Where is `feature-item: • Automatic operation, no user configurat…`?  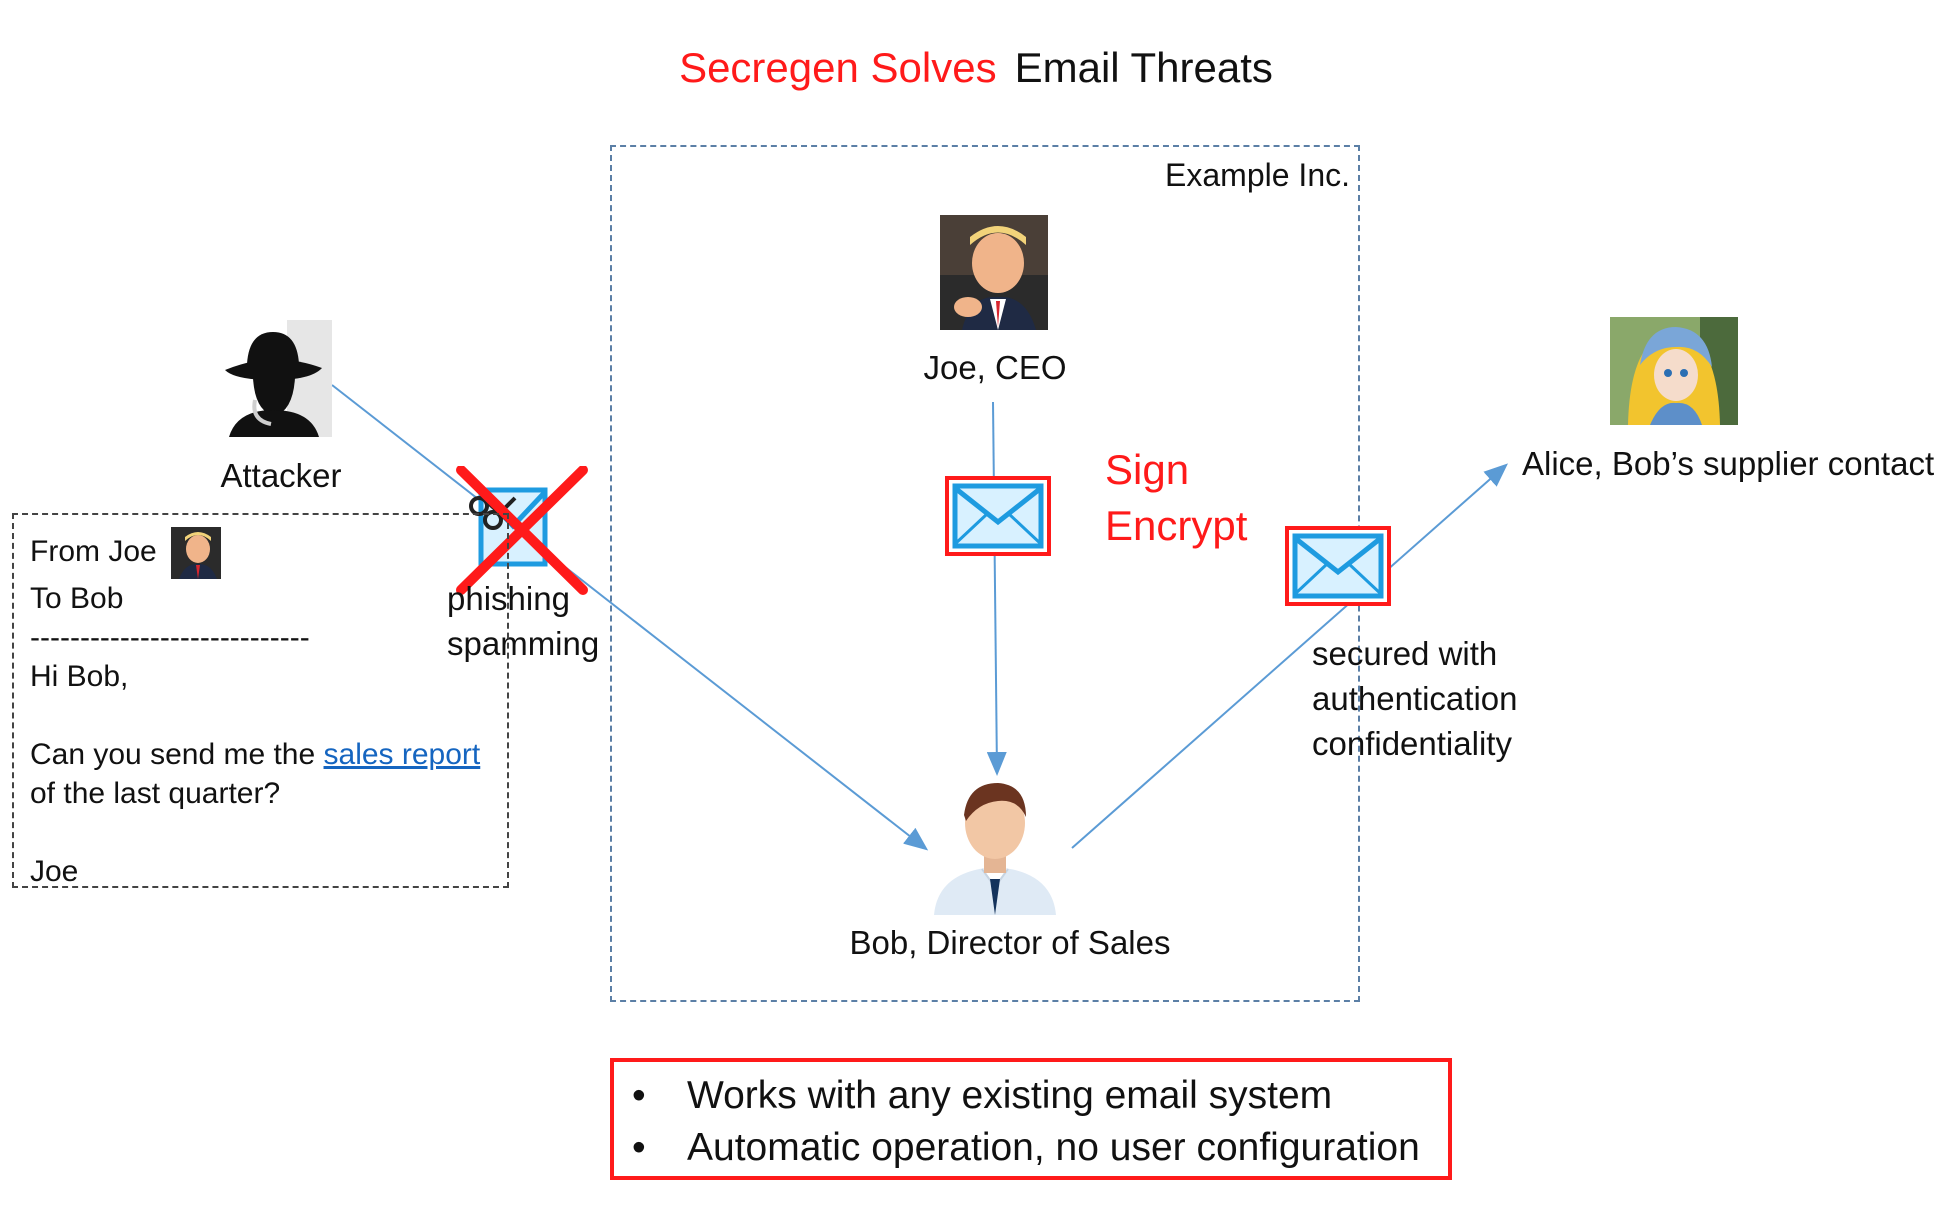 feature-item: • Automatic operation, no user configurat… is located at coordinates (1026, 1147).